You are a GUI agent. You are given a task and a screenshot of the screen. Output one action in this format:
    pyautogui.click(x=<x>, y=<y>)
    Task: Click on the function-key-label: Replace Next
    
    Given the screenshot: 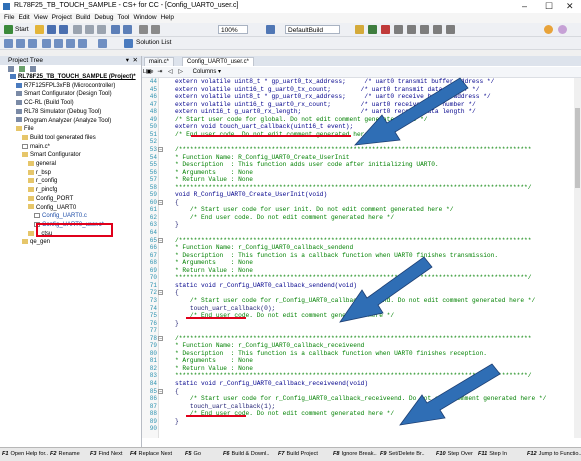 What is the action you would take?
    pyautogui.click(x=155, y=454)
    